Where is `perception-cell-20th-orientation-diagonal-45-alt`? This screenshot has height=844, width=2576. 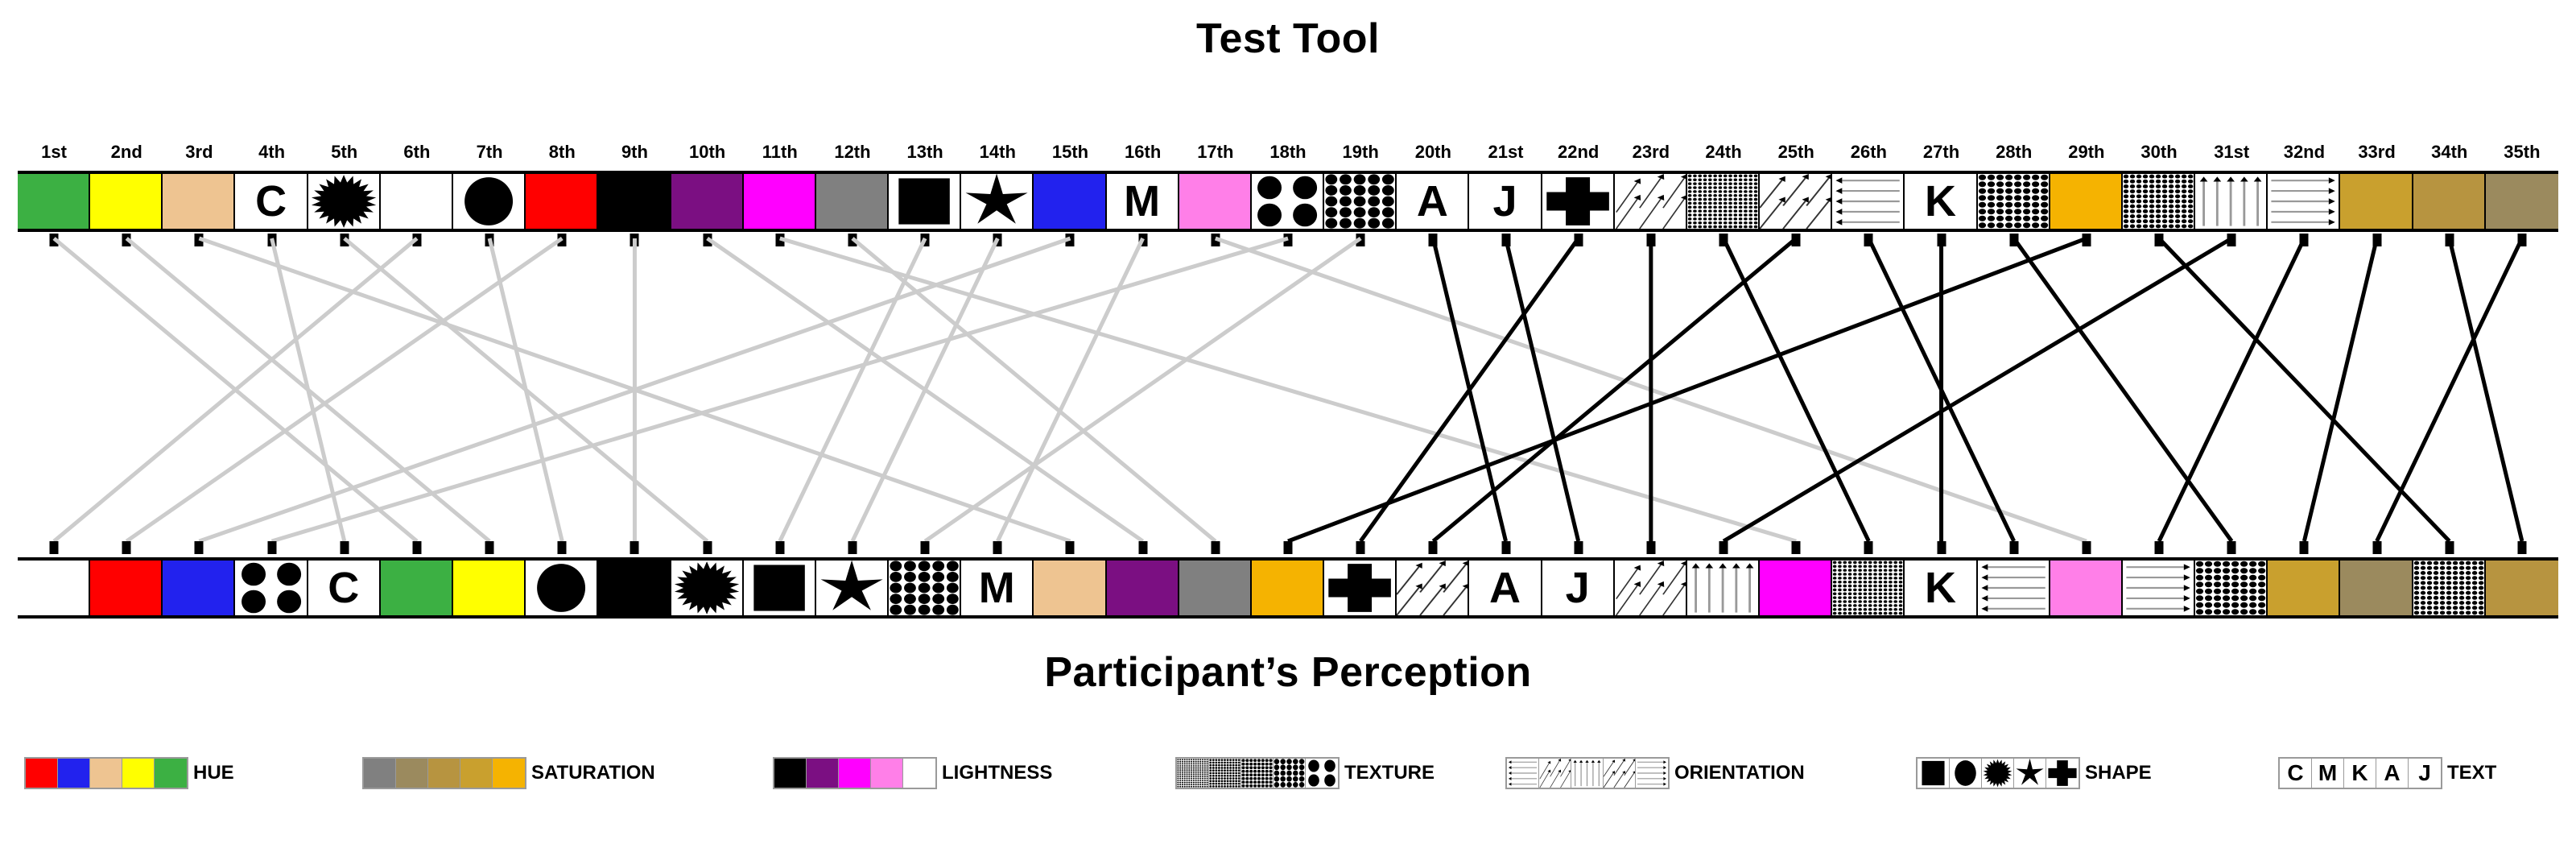
perception-cell-20th-orientation-diagonal-45-alt is located at coordinates (1433, 588).